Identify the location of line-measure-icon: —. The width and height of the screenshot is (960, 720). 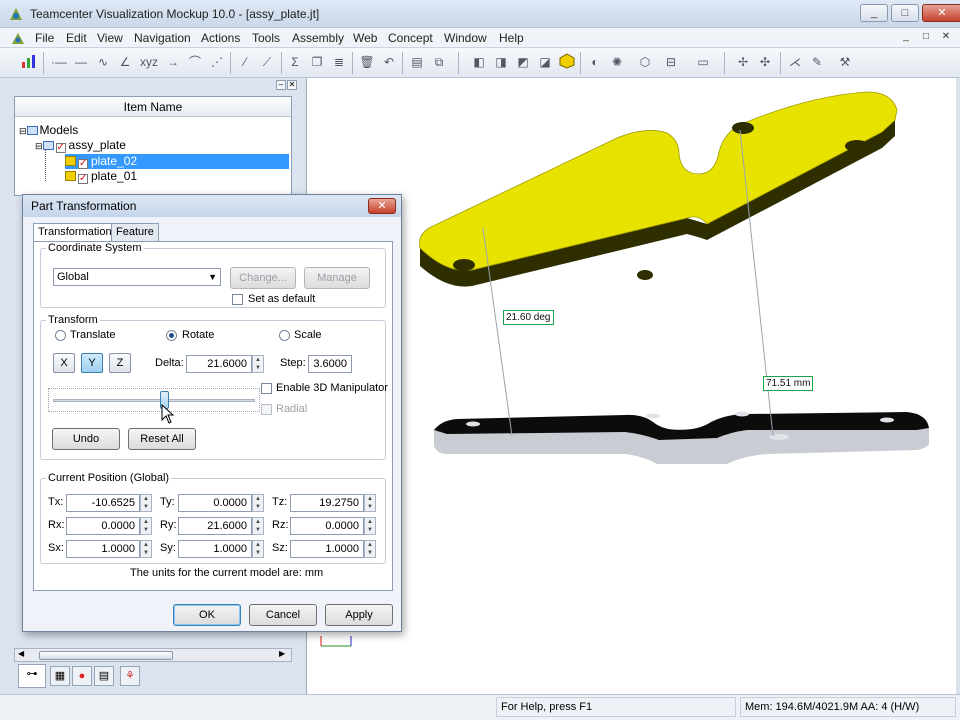
(81, 62).